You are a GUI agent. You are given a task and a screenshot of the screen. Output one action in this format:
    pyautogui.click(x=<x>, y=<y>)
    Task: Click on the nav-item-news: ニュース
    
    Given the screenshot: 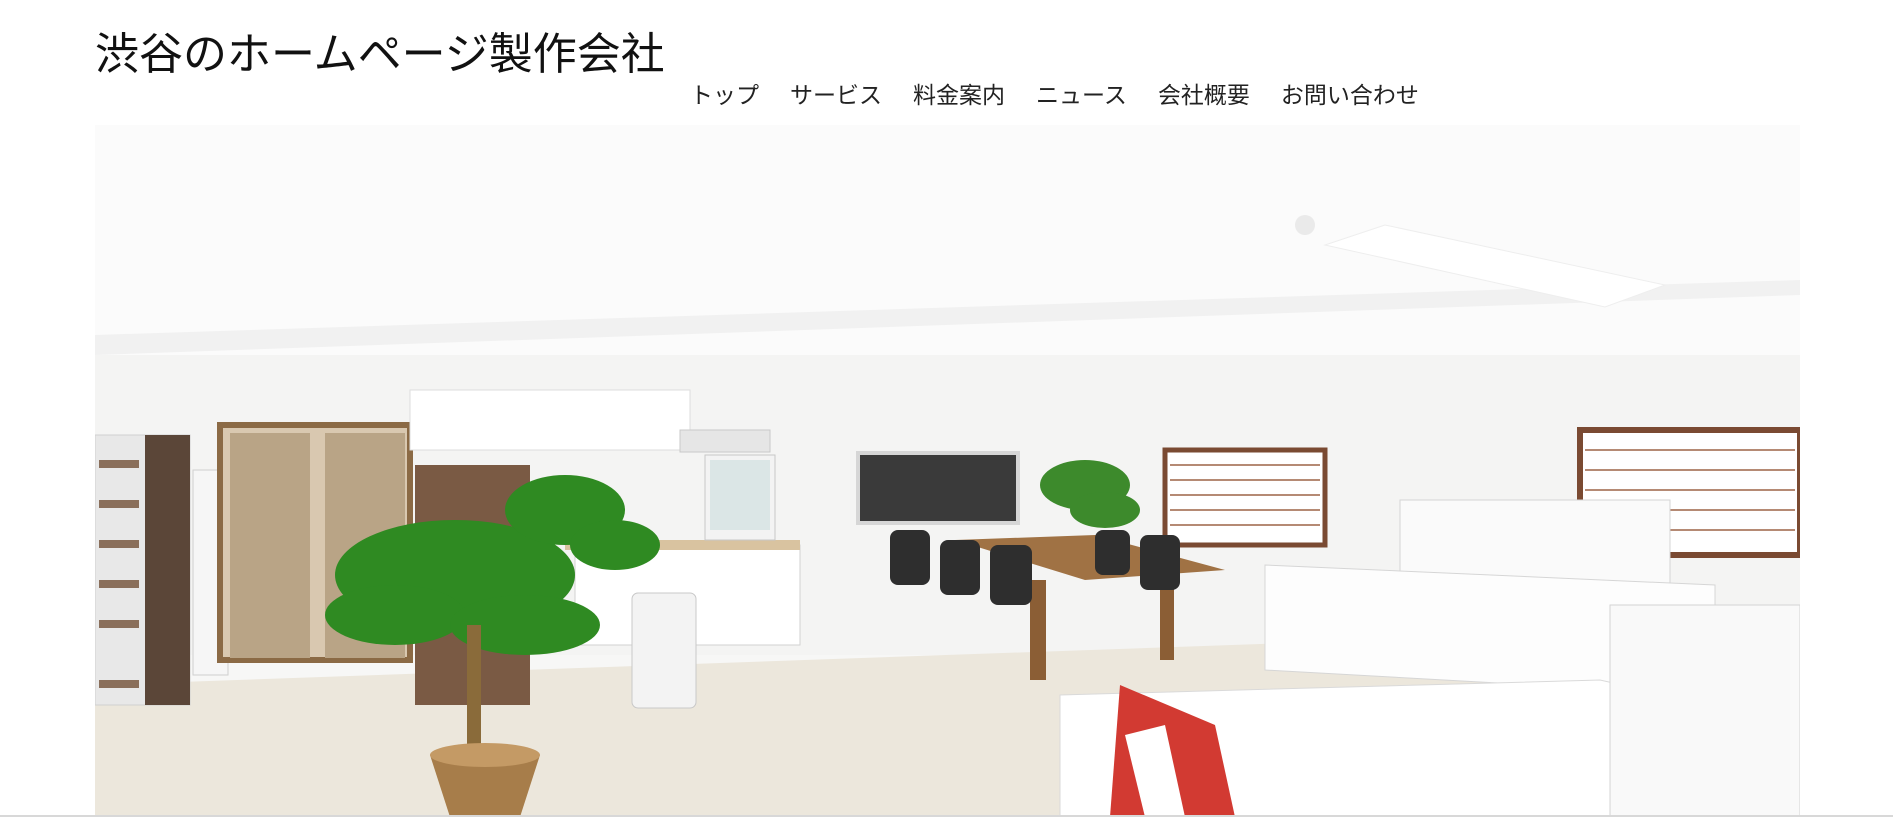 What is the action you would take?
    pyautogui.click(x=1081, y=93)
    